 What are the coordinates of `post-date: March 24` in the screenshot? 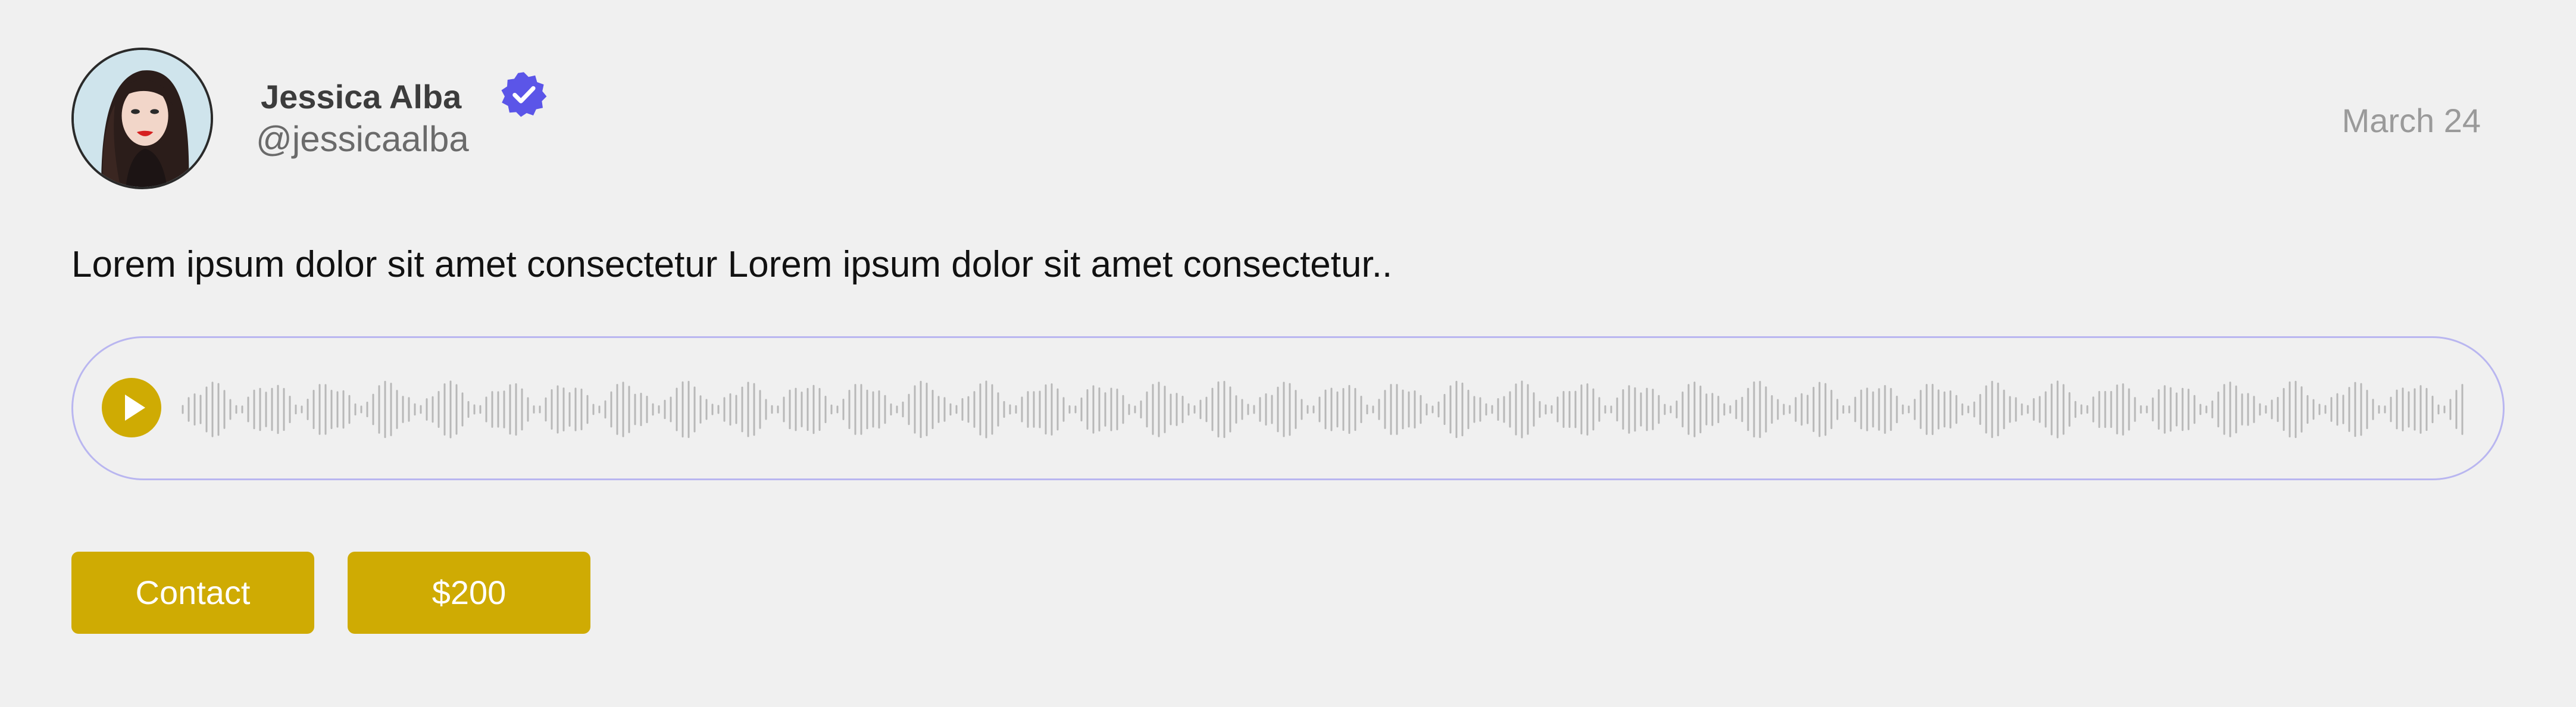 It's located at (2411, 121).